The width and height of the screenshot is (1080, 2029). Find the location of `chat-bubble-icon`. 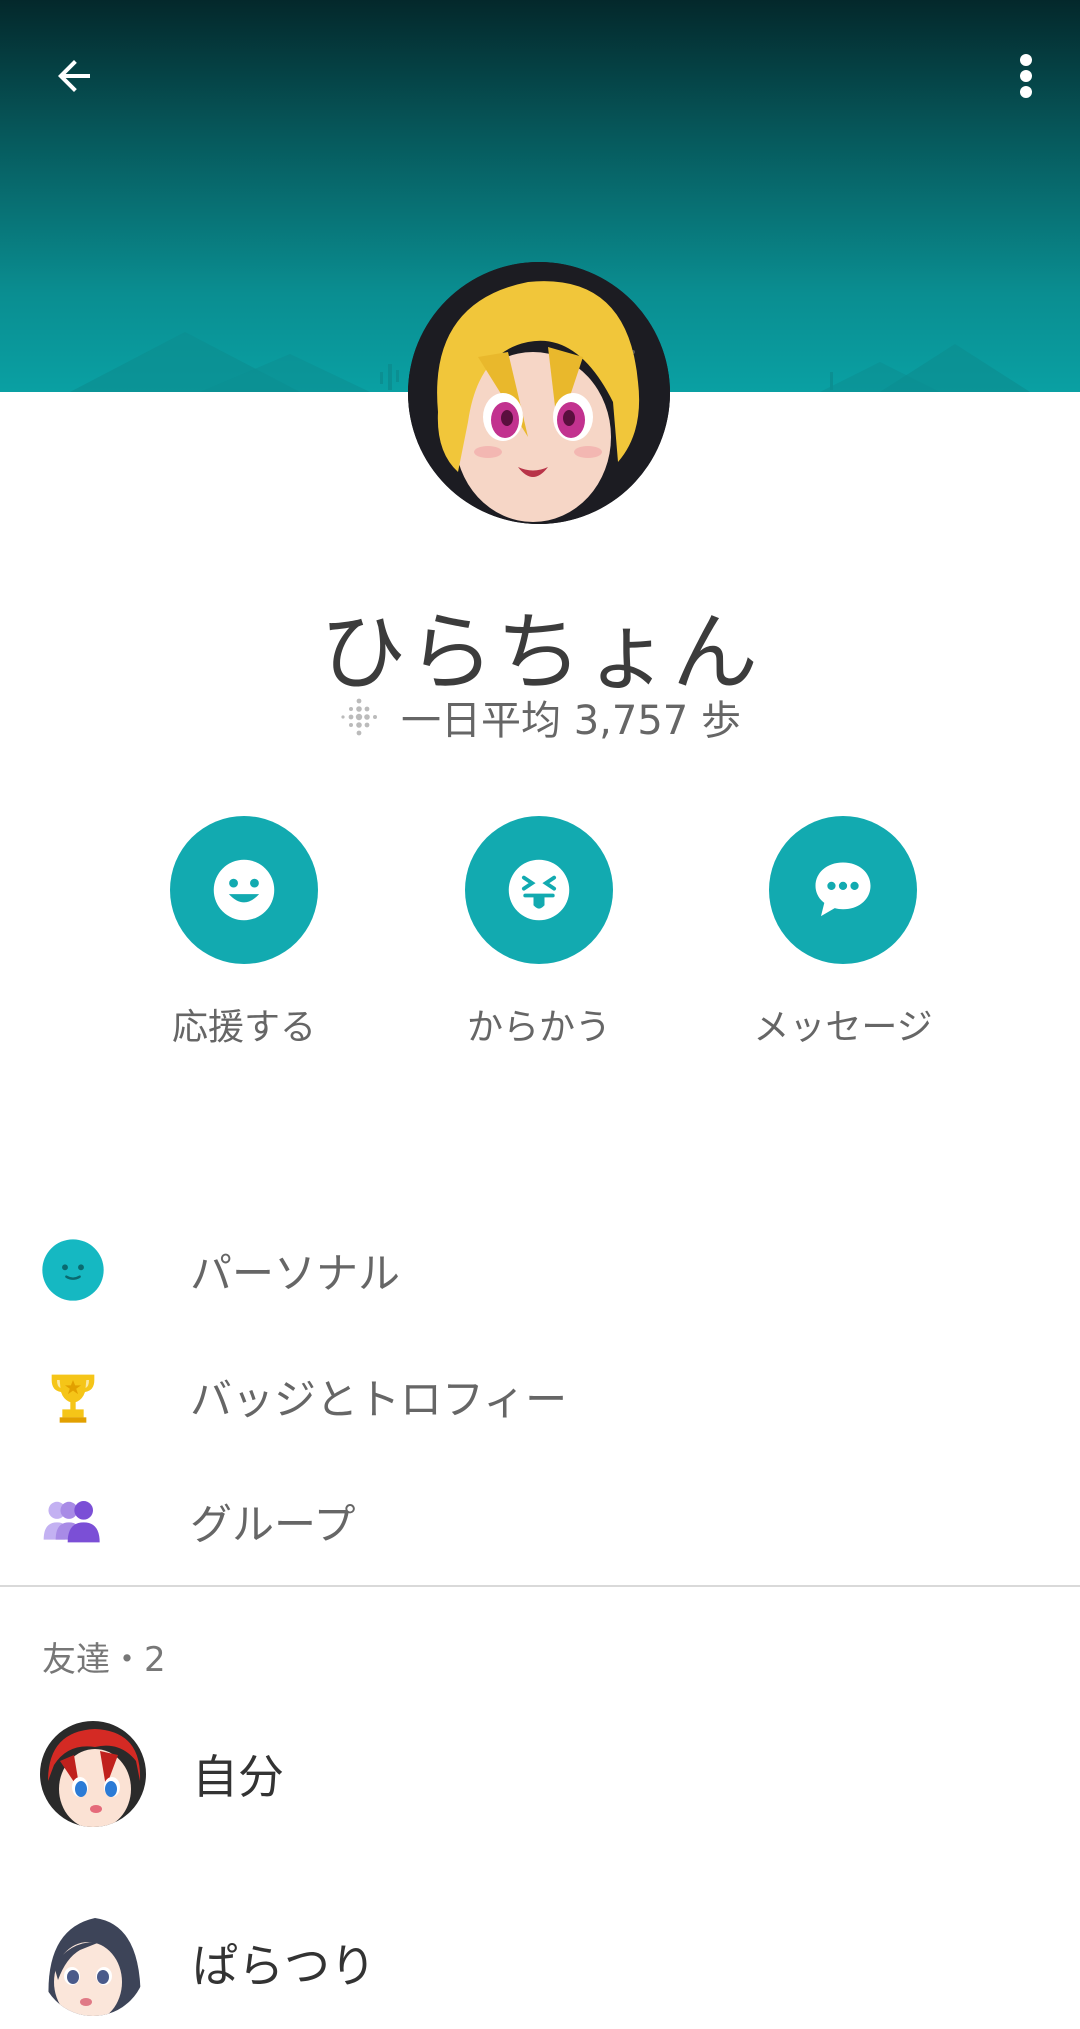

chat-bubble-icon is located at coordinates (843, 889).